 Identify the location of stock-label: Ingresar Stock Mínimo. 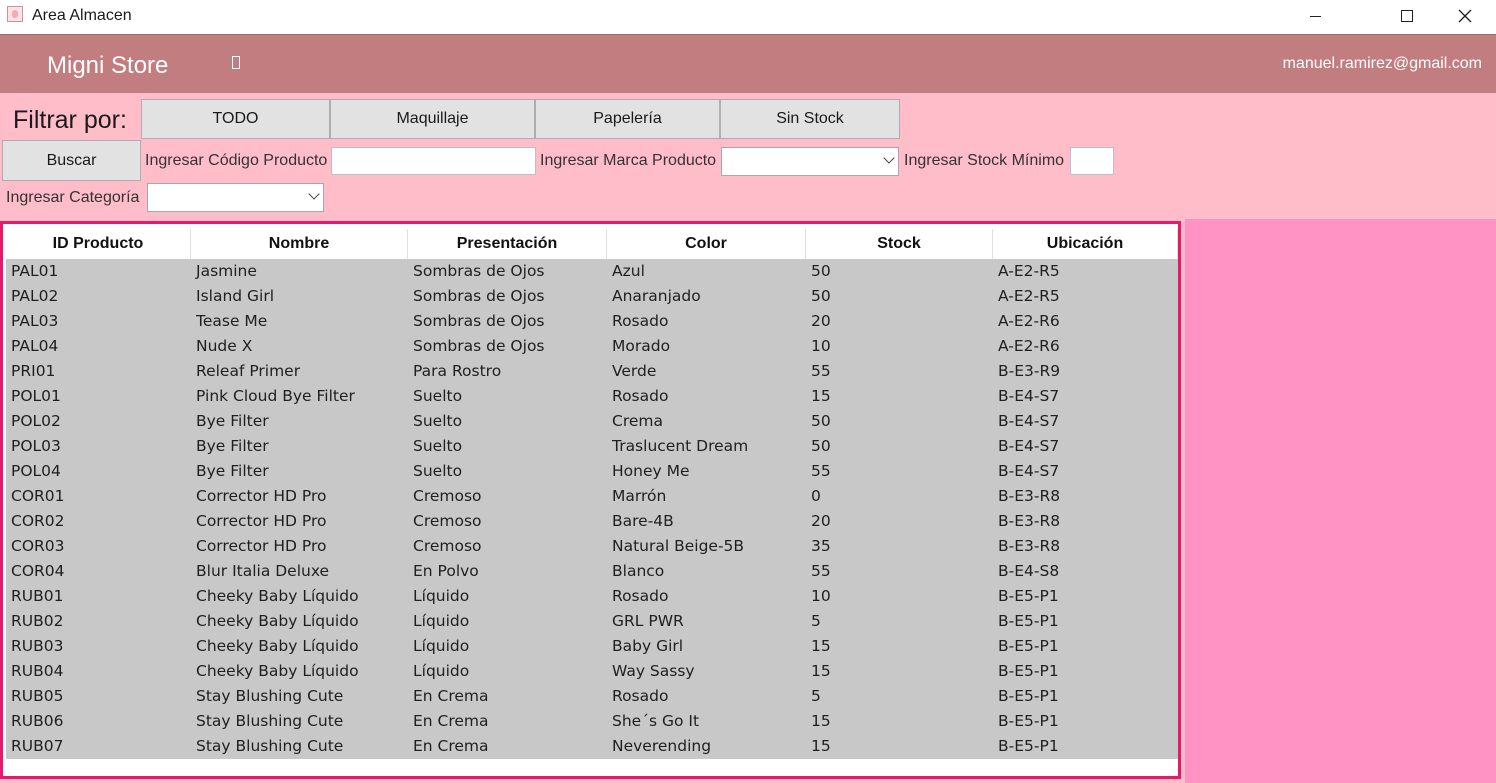
(984, 160).